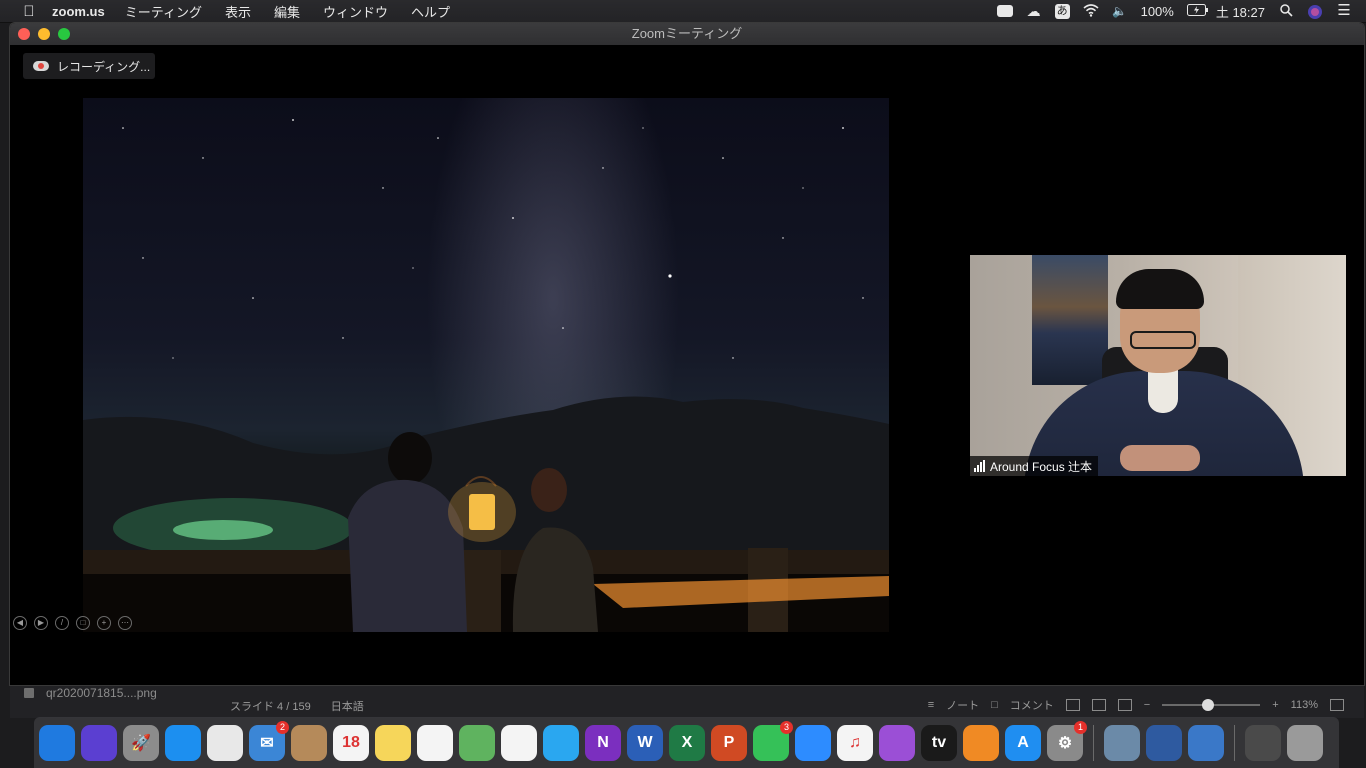 The width and height of the screenshot is (1366, 768). I want to click on menu-window: ウィンドウ, so click(355, 11).